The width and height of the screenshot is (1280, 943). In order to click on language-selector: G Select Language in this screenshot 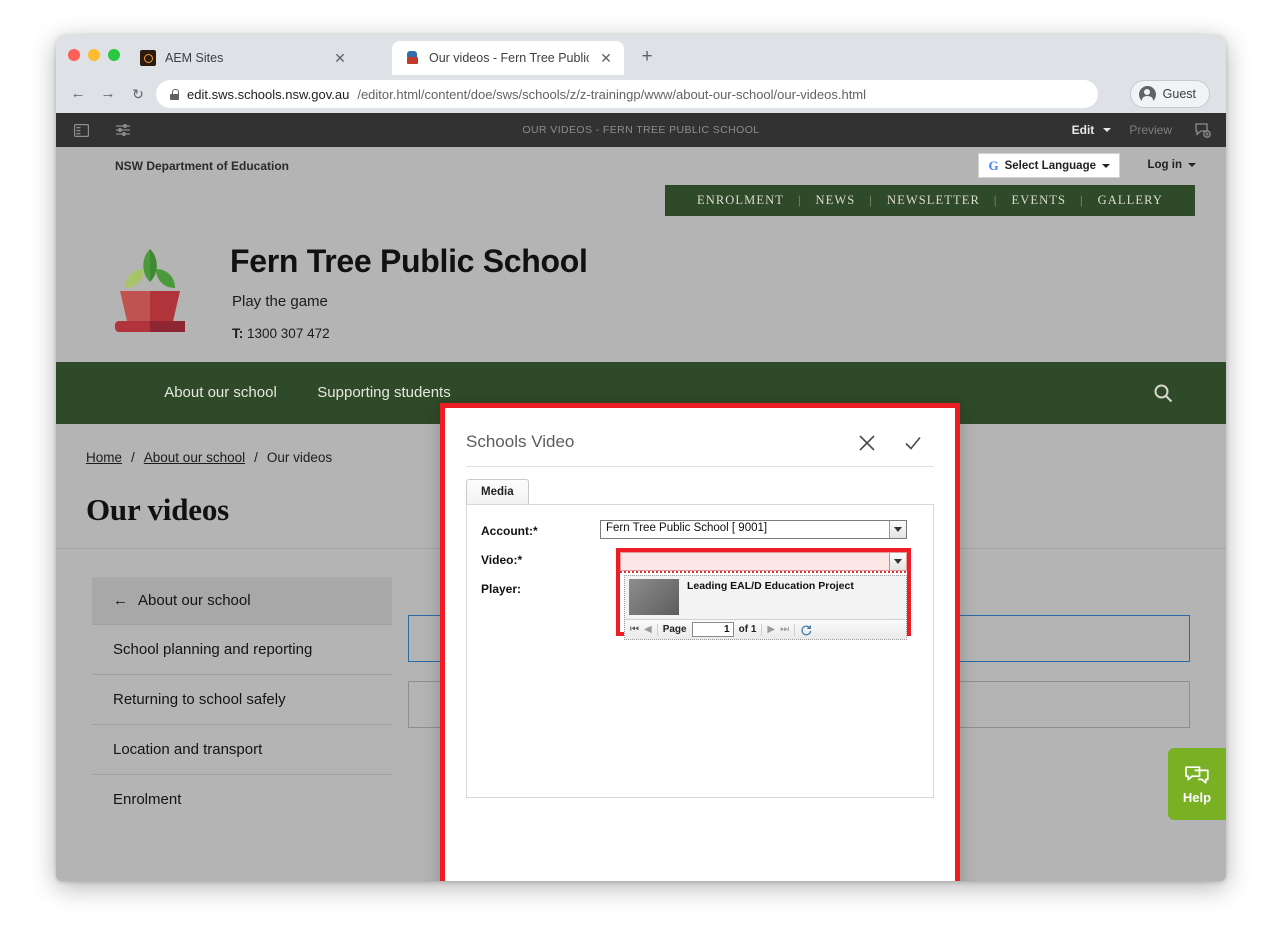, I will do `click(1049, 165)`.